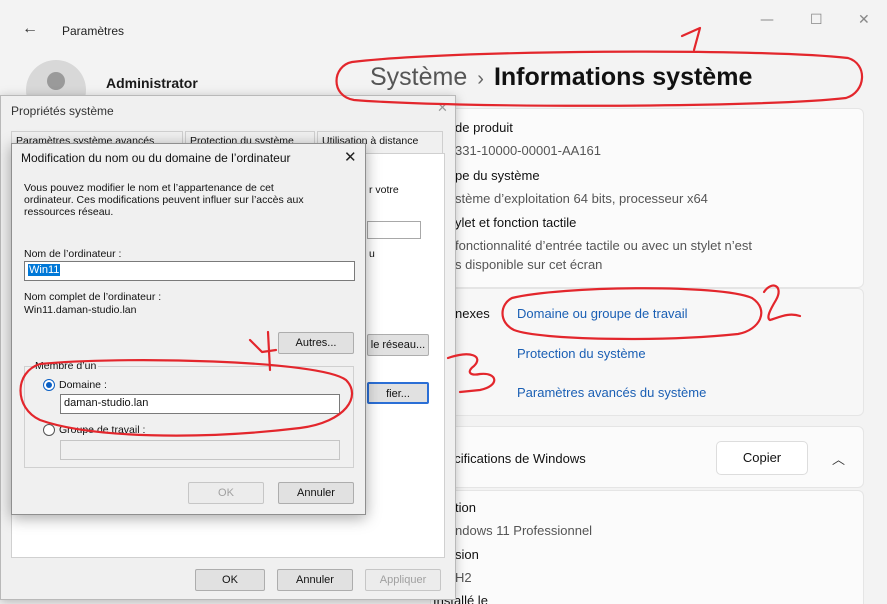 The image size is (887, 604). I want to click on back-arrow-icon: ←, so click(32, 30).